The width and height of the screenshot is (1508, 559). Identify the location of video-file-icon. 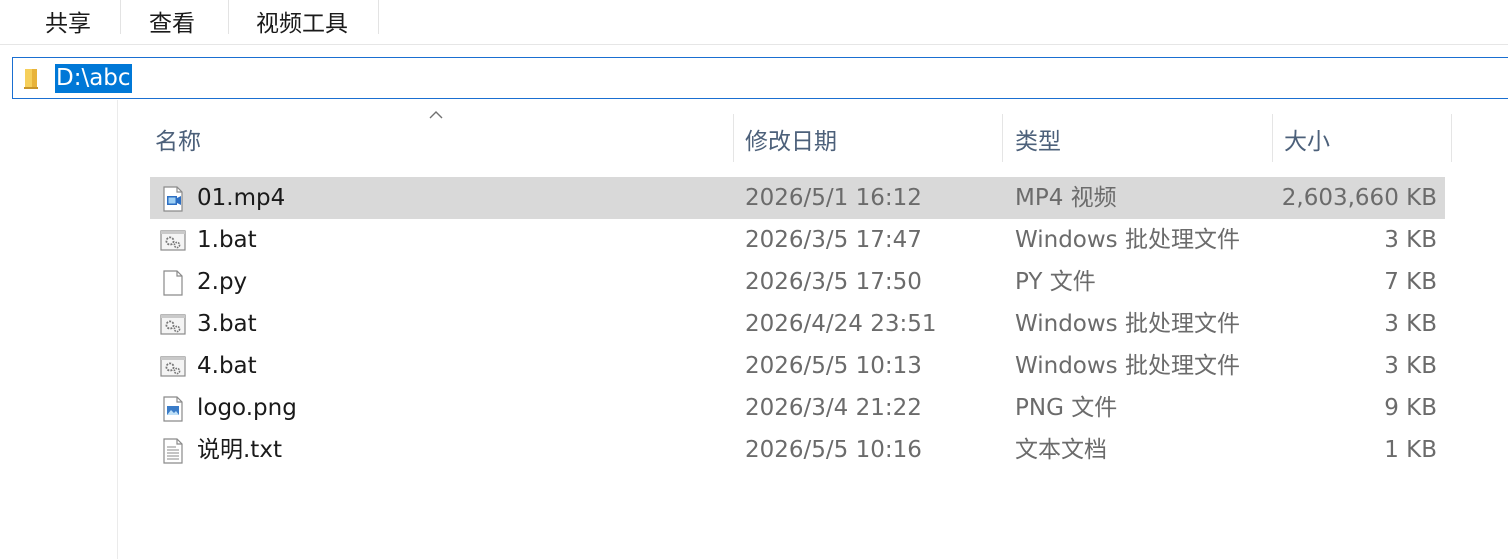
(173, 199).